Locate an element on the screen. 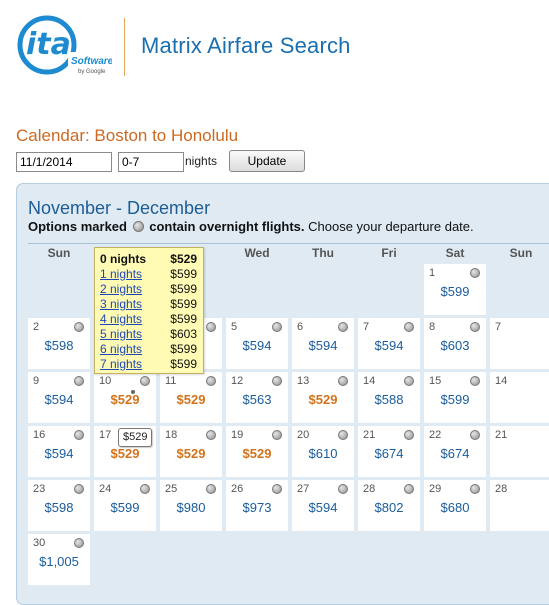 The width and height of the screenshot is (549, 605). calendar-day-cell: 10 $529 is located at coordinates (125, 397).